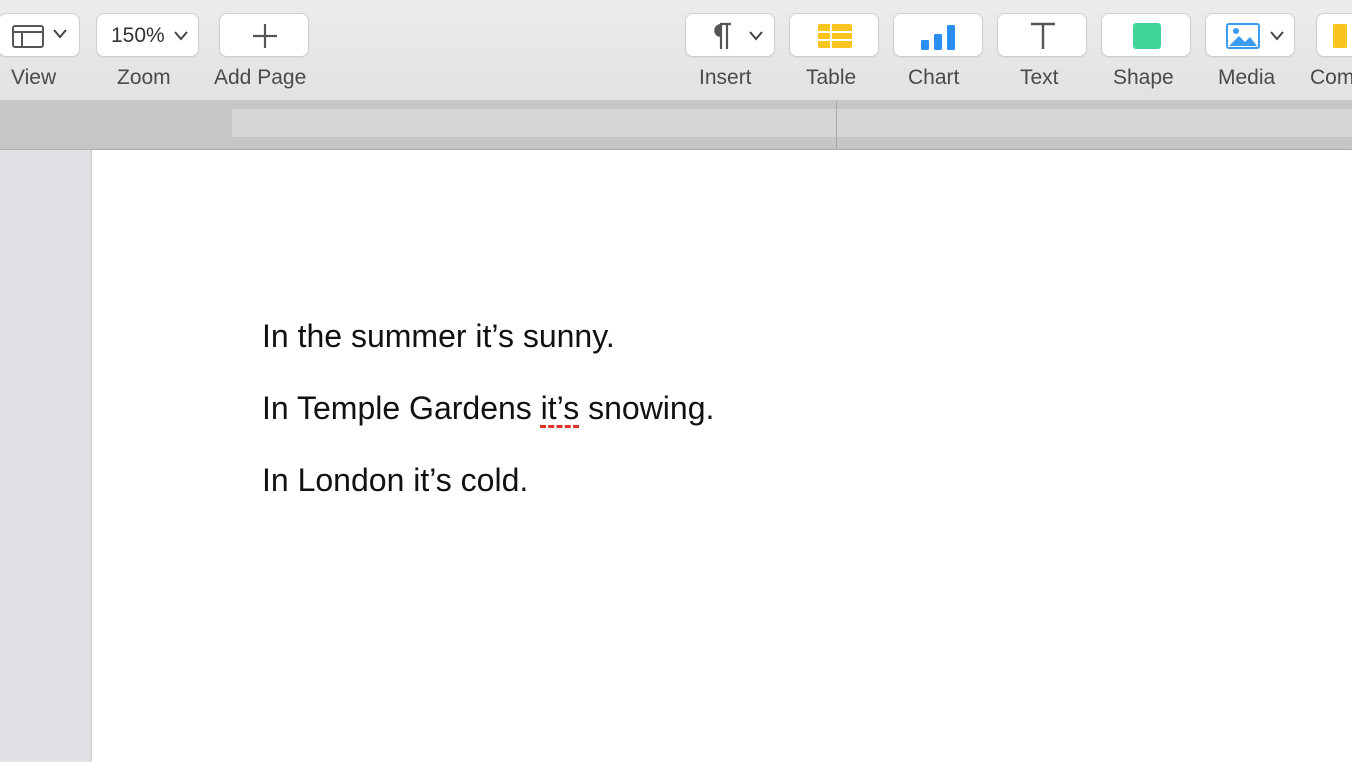 Image resolution: width=1352 pixels, height=762 pixels. I want to click on comment-icon, so click(1340, 36).